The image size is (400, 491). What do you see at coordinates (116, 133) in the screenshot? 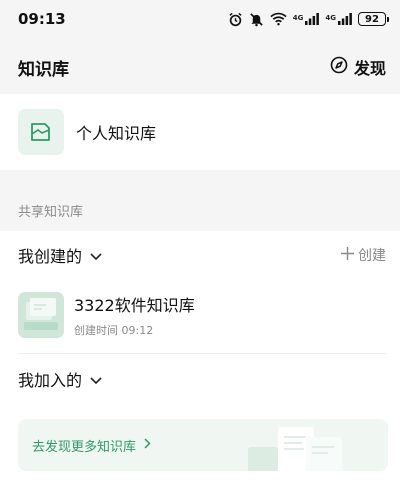
I see `personal-kb-label: 个人知识库` at bounding box center [116, 133].